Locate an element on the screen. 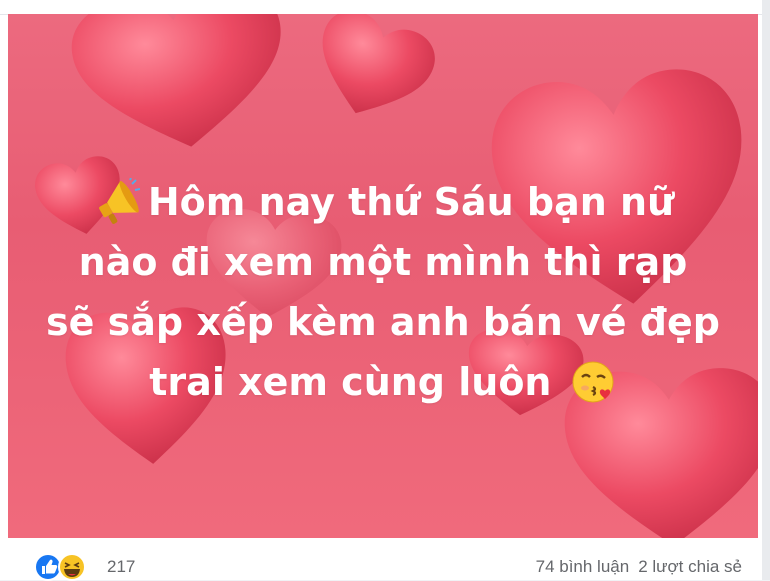  reactions-summary is located at coordinates (64, 567).